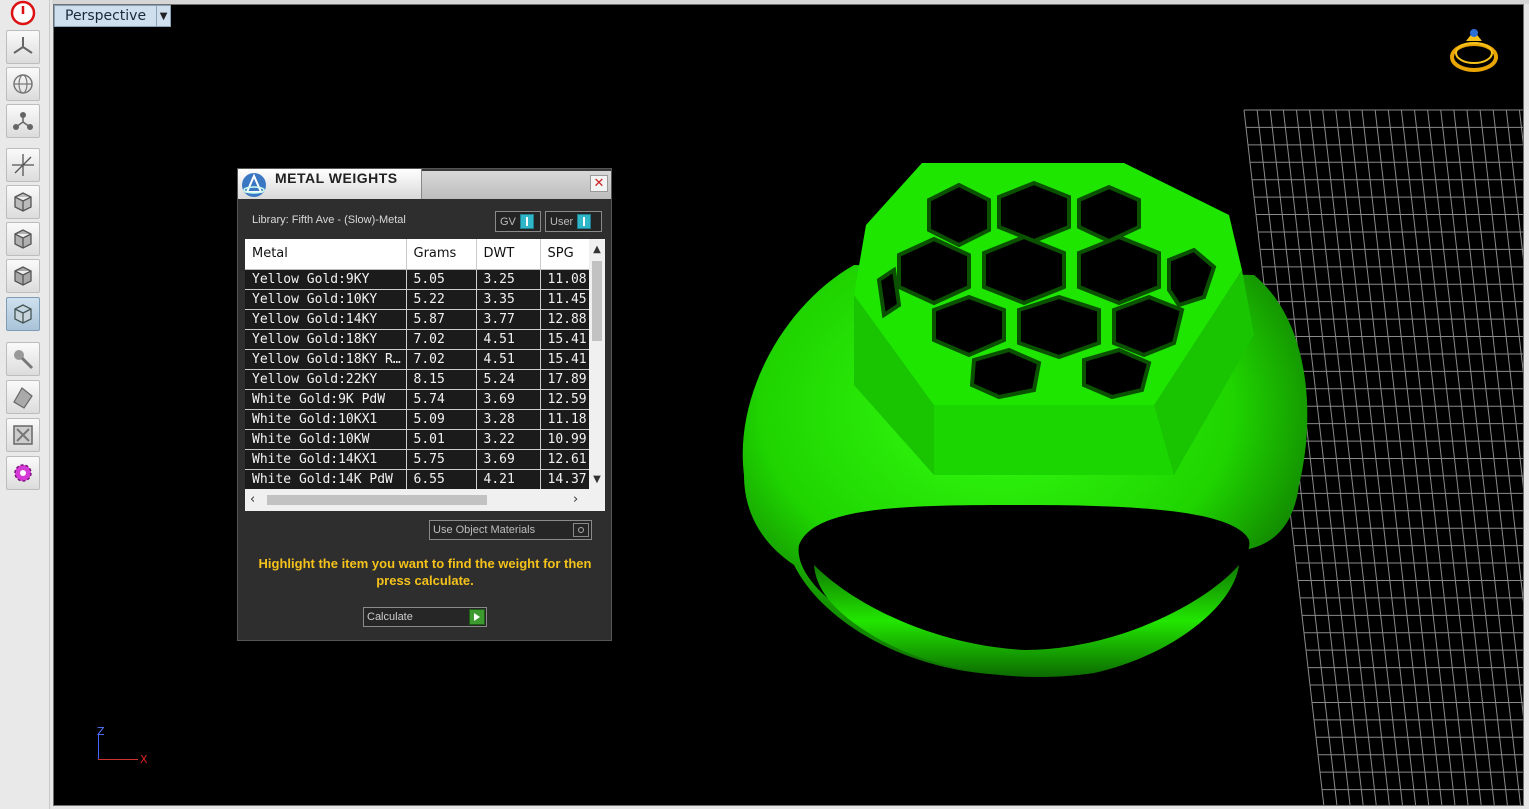 Image resolution: width=1529 pixels, height=809 pixels. I want to click on use-object-materials-toggle: Use Object Materials, so click(510, 530).